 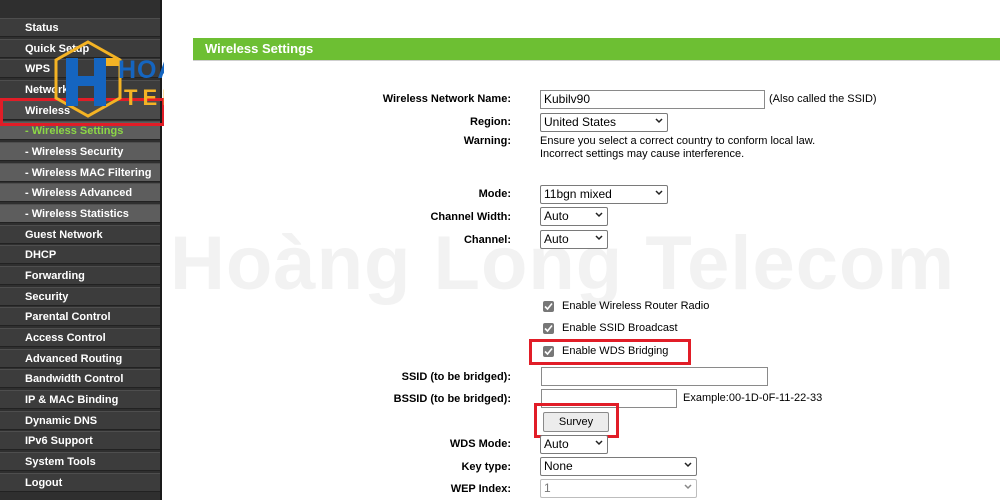 What do you see at coordinates (80, 378) in the screenshot?
I see `sidebar-item-bandwidth-control: Bandwidth Control` at bounding box center [80, 378].